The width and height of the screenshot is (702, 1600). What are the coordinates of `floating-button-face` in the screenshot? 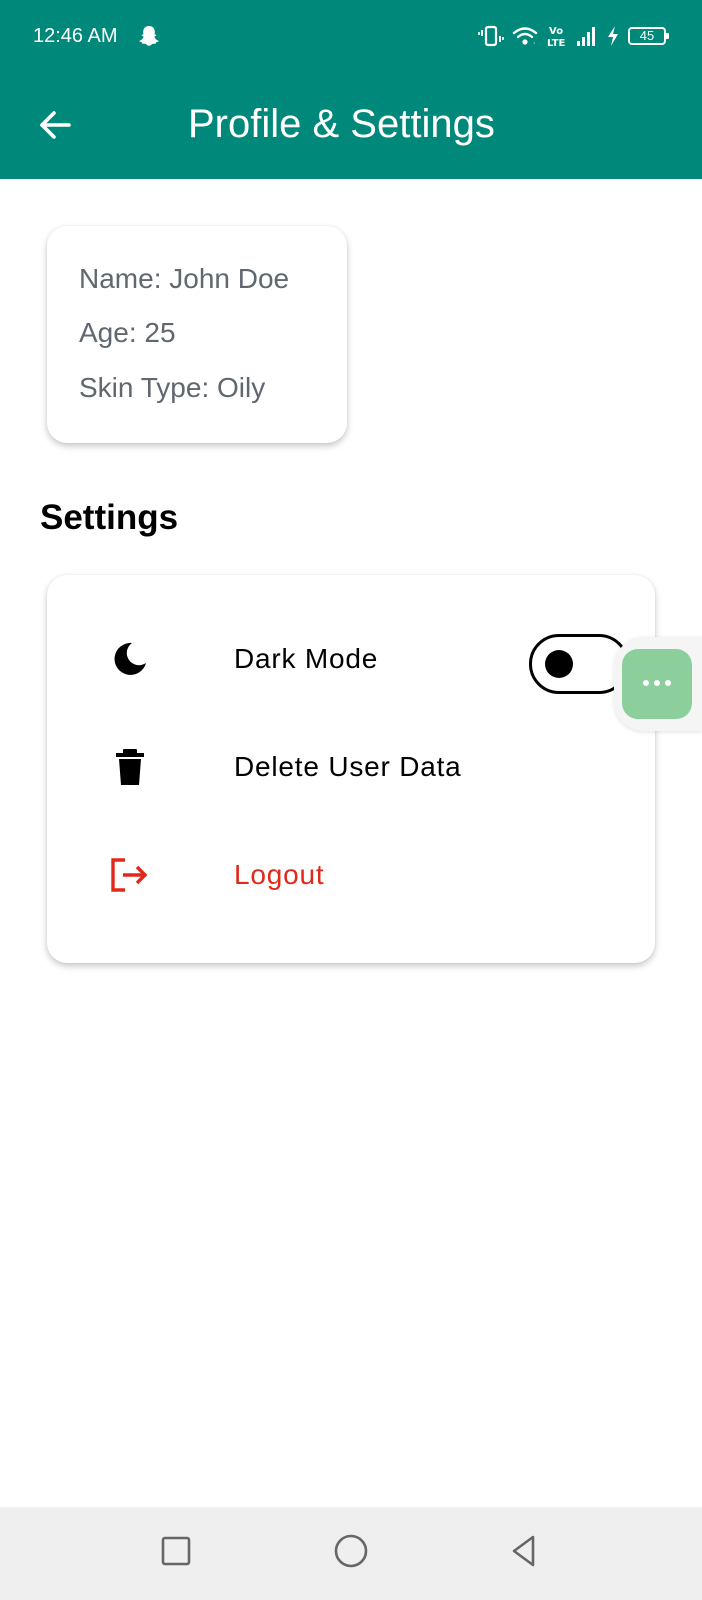 It's located at (657, 684).